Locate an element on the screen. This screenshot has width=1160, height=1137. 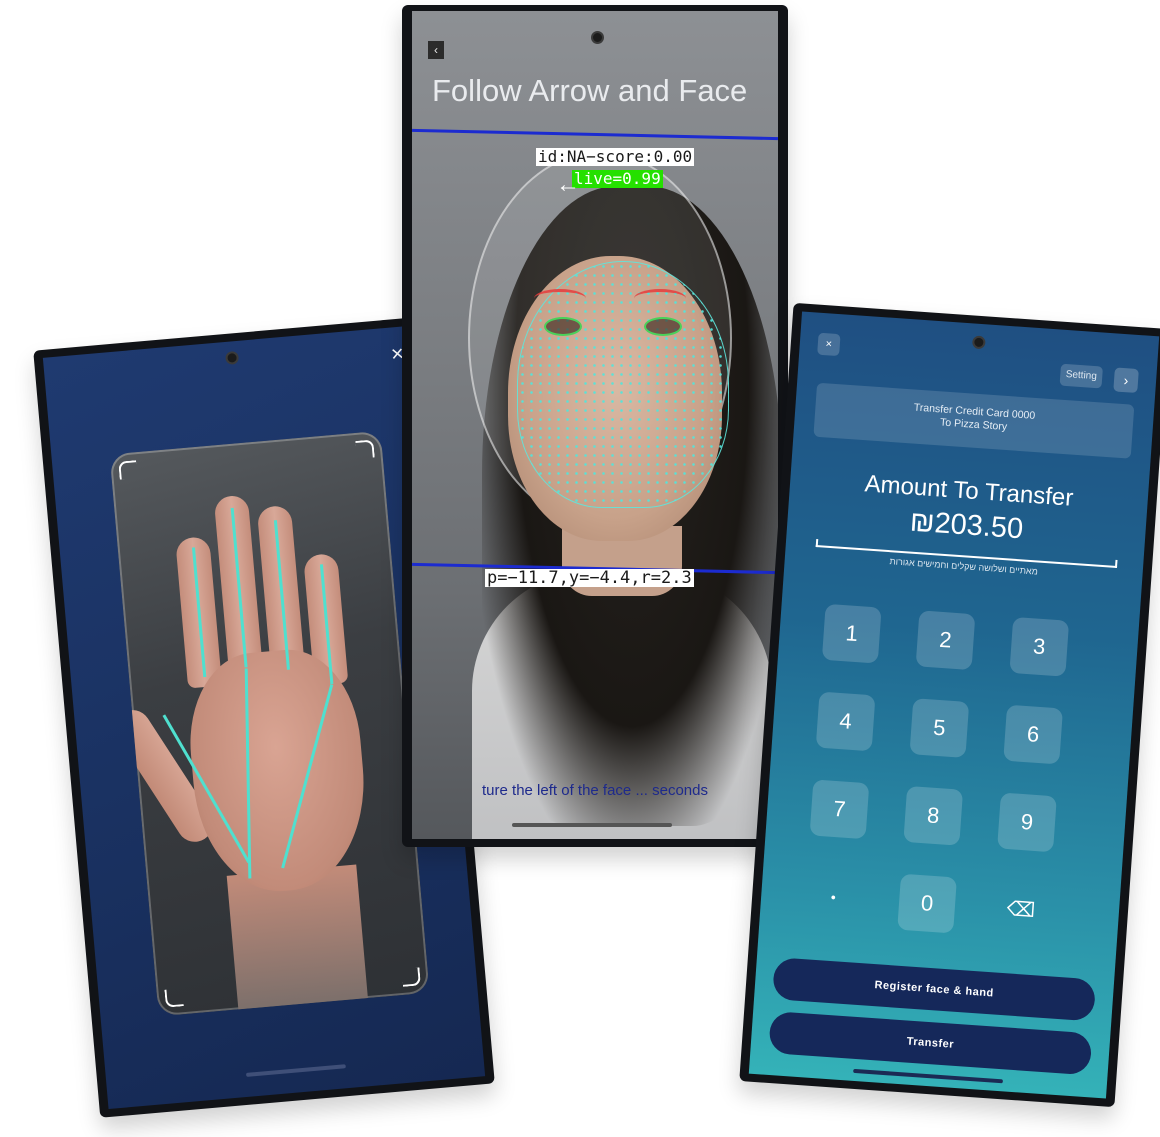
key-6: 6 is located at coordinates (1033, 734).